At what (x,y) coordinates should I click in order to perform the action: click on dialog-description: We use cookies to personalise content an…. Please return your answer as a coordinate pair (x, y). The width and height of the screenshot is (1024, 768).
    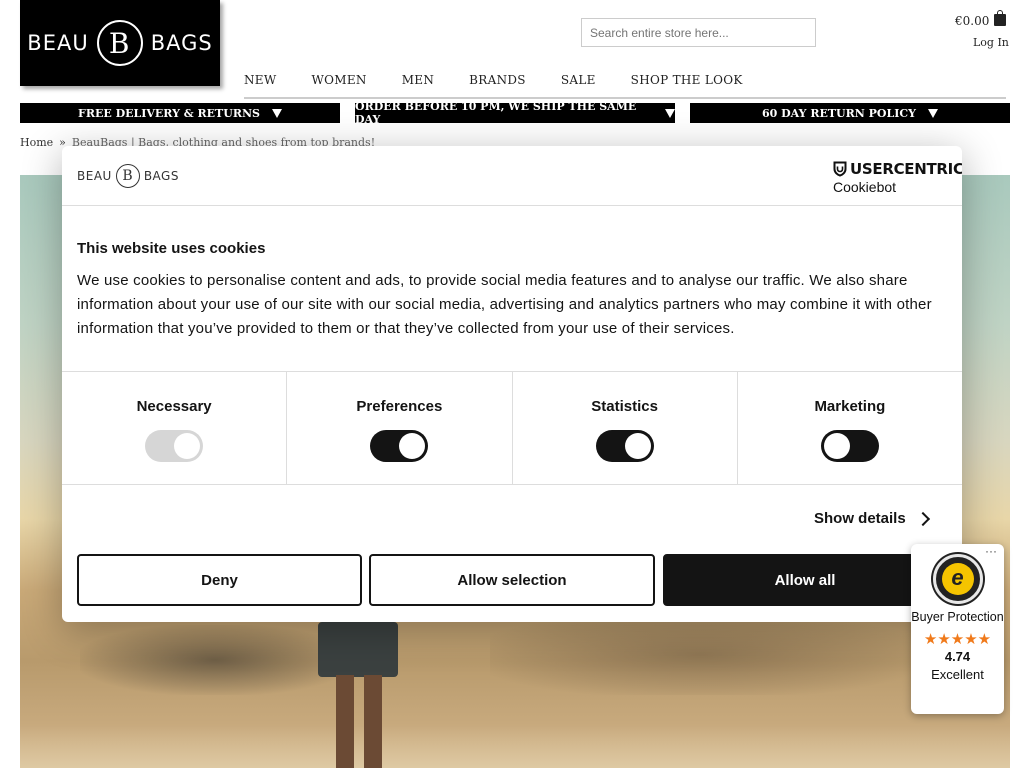
    Looking at the image, I should click on (504, 304).